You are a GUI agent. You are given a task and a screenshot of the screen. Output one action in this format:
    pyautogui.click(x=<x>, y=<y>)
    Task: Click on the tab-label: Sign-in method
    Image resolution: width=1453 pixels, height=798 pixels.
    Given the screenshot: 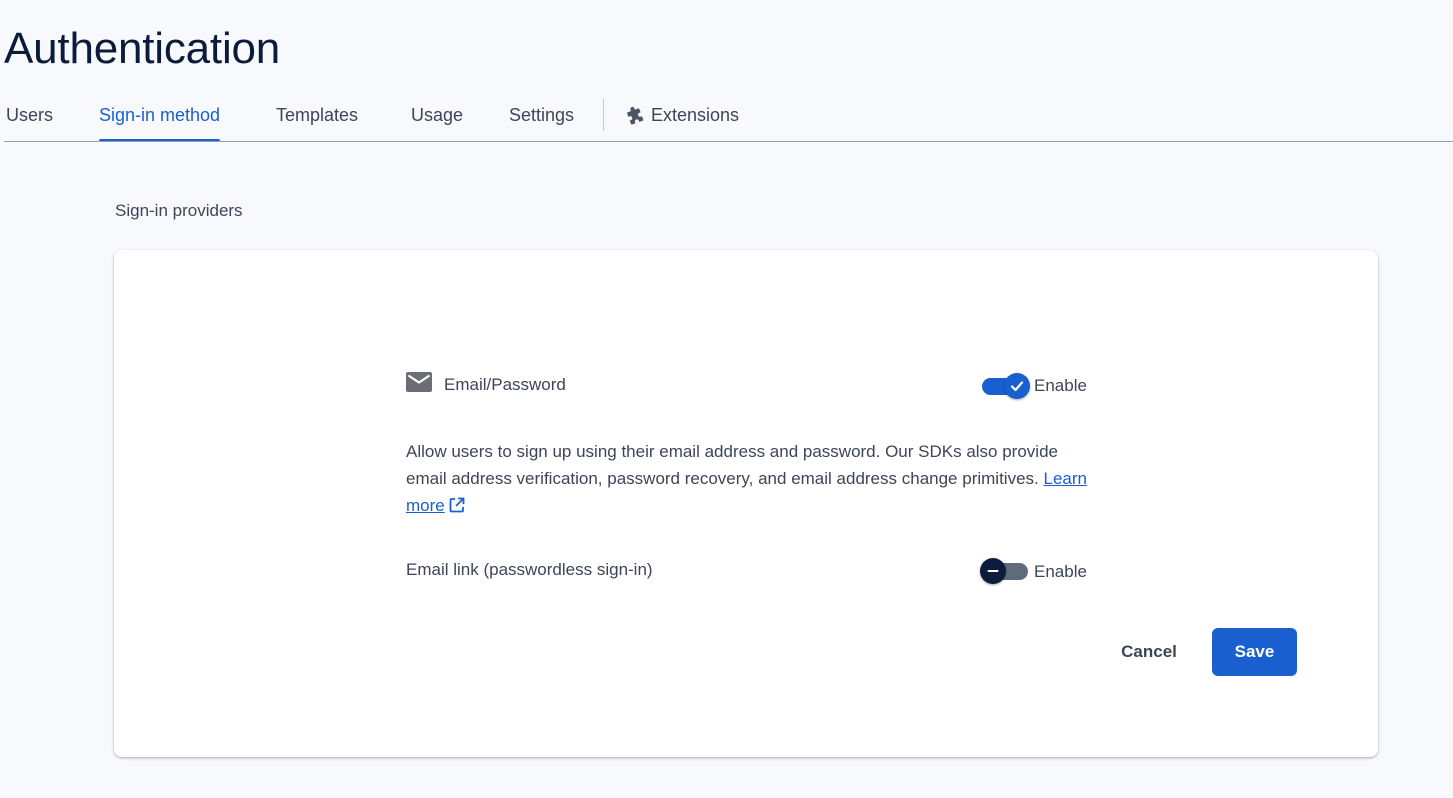 What is the action you would take?
    pyautogui.click(x=160, y=115)
    